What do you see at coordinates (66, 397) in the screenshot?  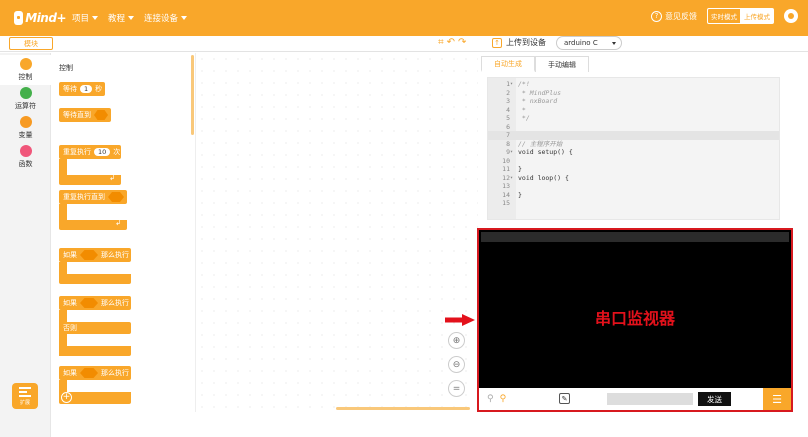 I see `add-icon: +` at bounding box center [66, 397].